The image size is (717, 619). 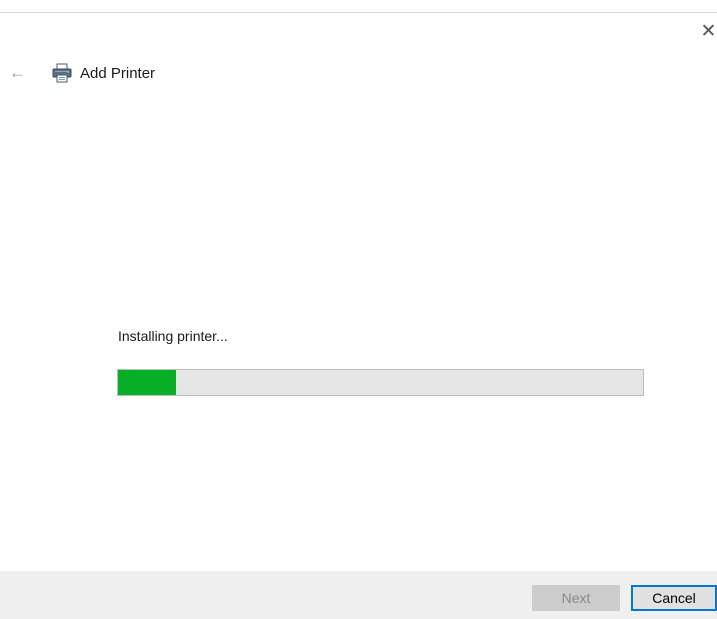 I want to click on back-arrow-icon: ←, so click(x=19, y=73).